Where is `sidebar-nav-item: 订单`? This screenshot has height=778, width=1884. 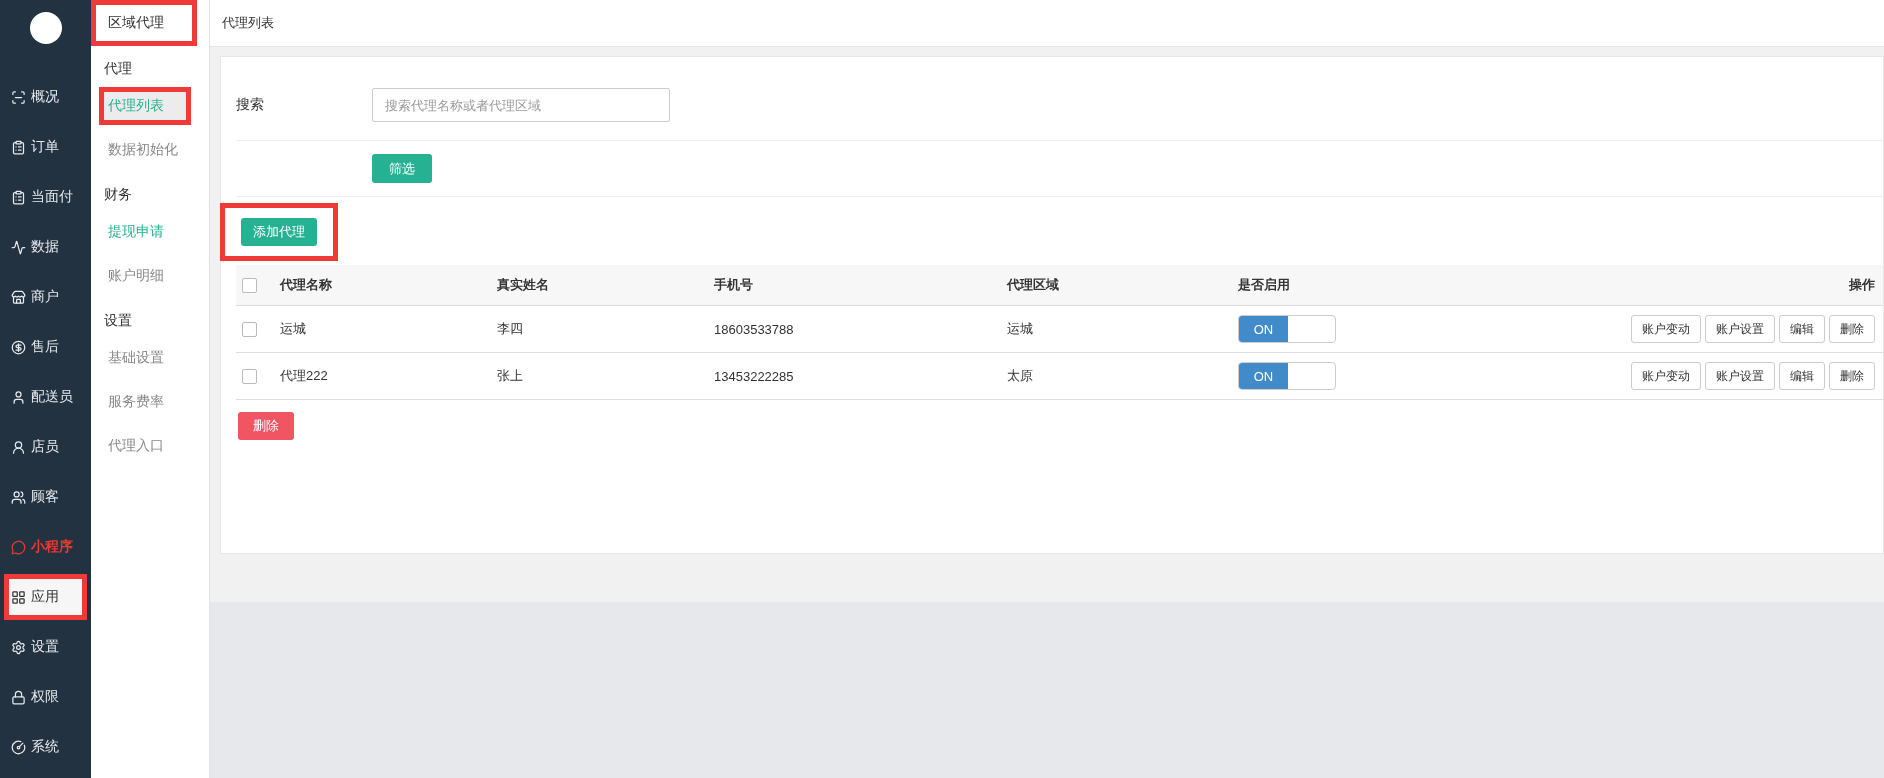
sidebar-nav-item: 订单 is located at coordinates (45, 147).